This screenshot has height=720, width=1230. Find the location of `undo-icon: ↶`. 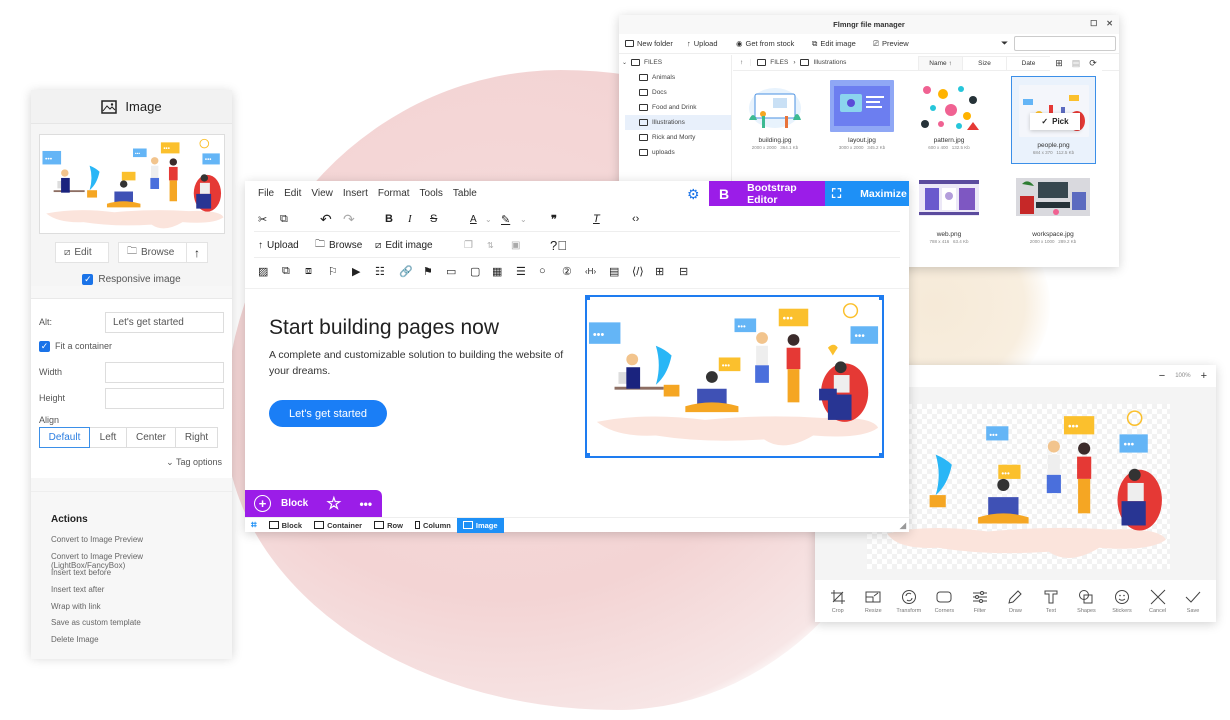

undo-icon: ↶ is located at coordinates (326, 219).